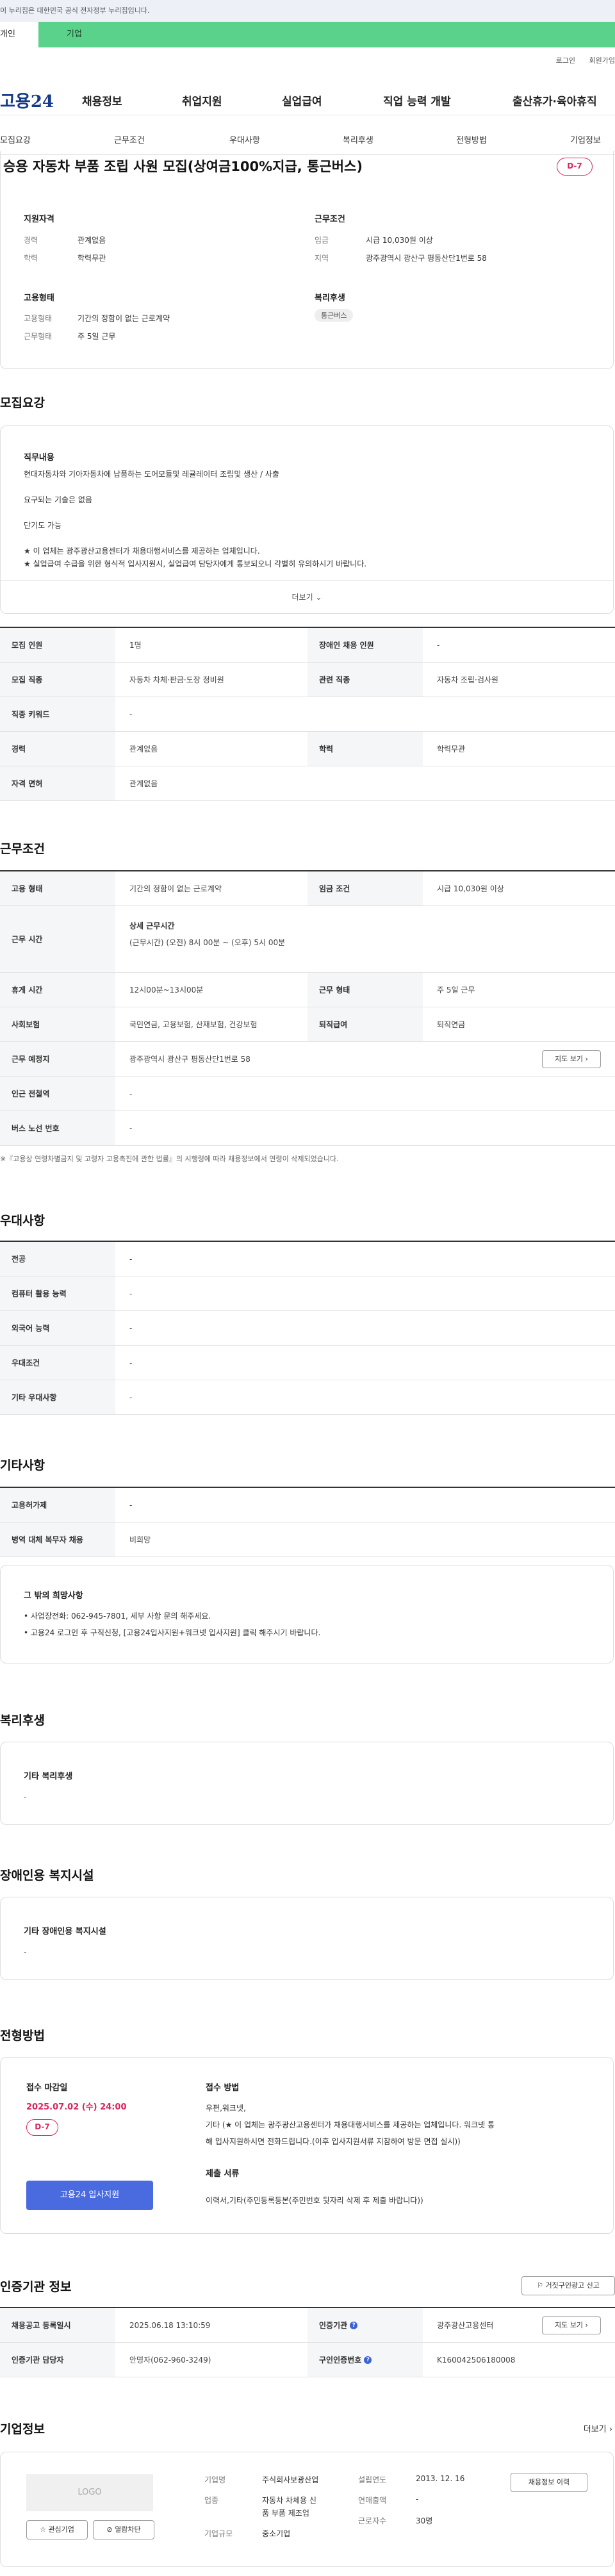 Image resolution: width=615 pixels, height=2576 pixels. Describe the element at coordinates (307, 783) in the screenshot. I see `table-row: 자격 면허 관계없음` at that location.